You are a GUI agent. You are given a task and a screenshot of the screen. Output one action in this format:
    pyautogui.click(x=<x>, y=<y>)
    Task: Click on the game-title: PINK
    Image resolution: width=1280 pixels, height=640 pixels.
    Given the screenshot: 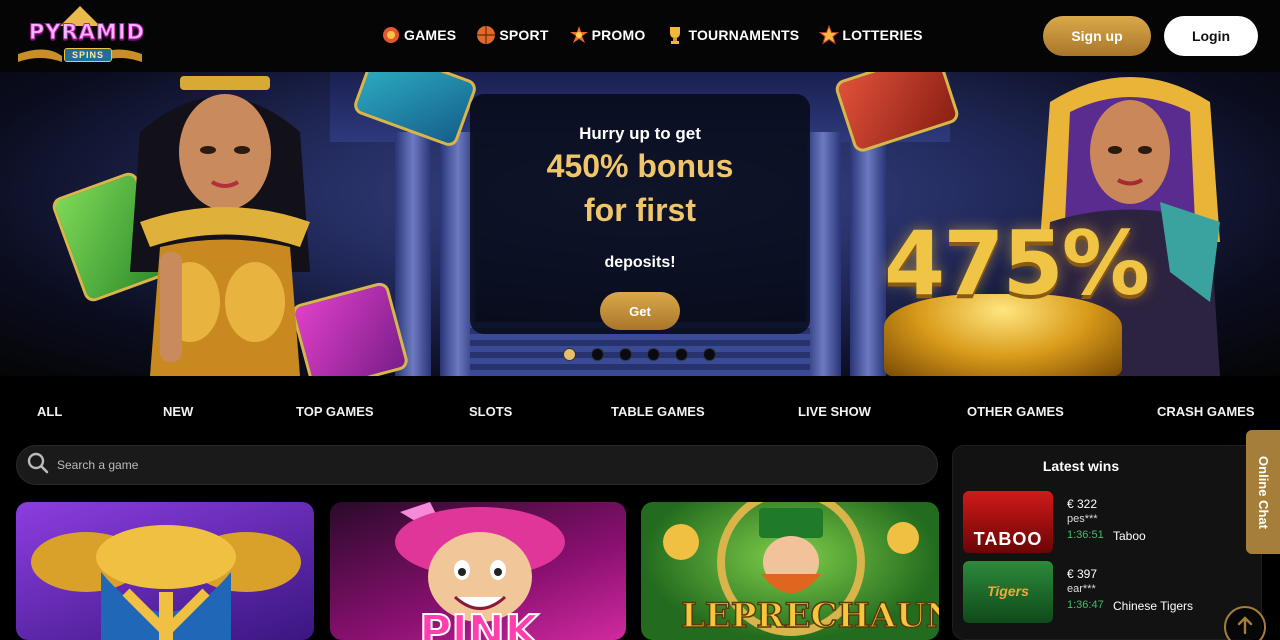 What is the action you would take?
    pyautogui.click(x=479, y=622)
    